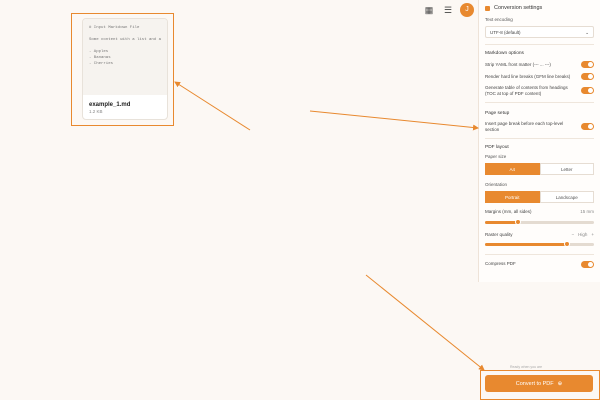  What do you see at coordinates (394, 120) in the screenshot?
I see `arrow-to-panel` at bounding box center [394, 120].